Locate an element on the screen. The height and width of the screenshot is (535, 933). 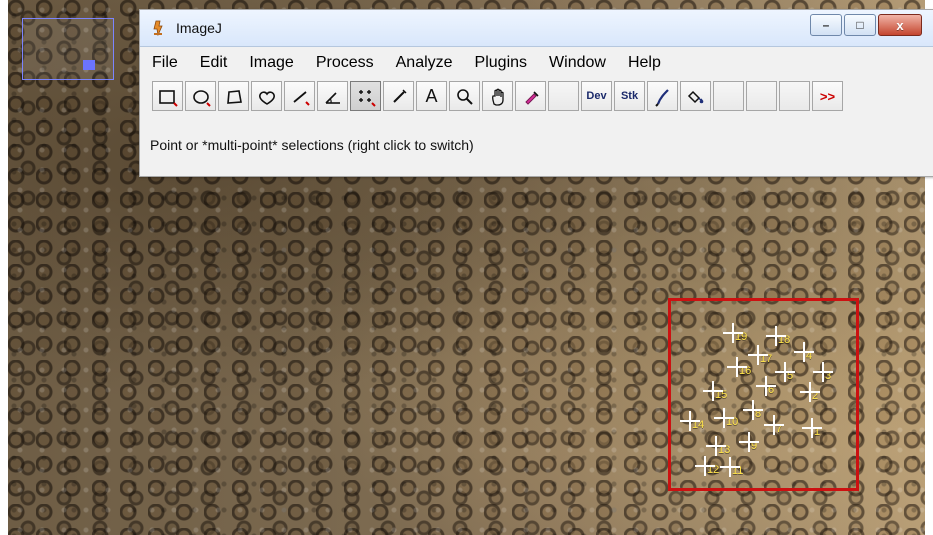
menu-file: File is located at coordinates (165, 64).